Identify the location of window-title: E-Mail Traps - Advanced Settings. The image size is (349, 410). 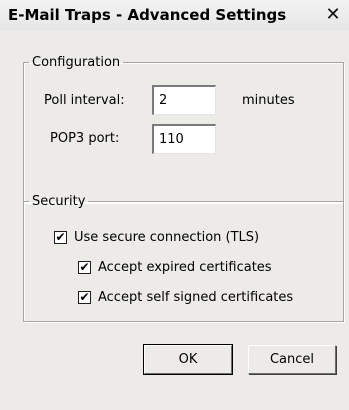
(147, 15).